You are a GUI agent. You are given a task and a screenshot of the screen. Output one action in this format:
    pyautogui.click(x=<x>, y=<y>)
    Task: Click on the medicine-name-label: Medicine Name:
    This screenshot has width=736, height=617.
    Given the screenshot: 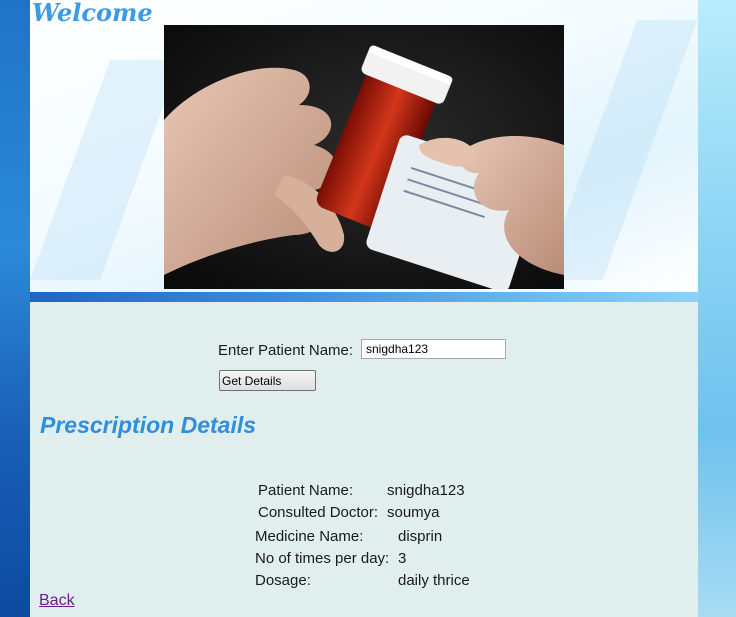 What is the action you would take?
    pyautogui.click(x=309, y=536)
    